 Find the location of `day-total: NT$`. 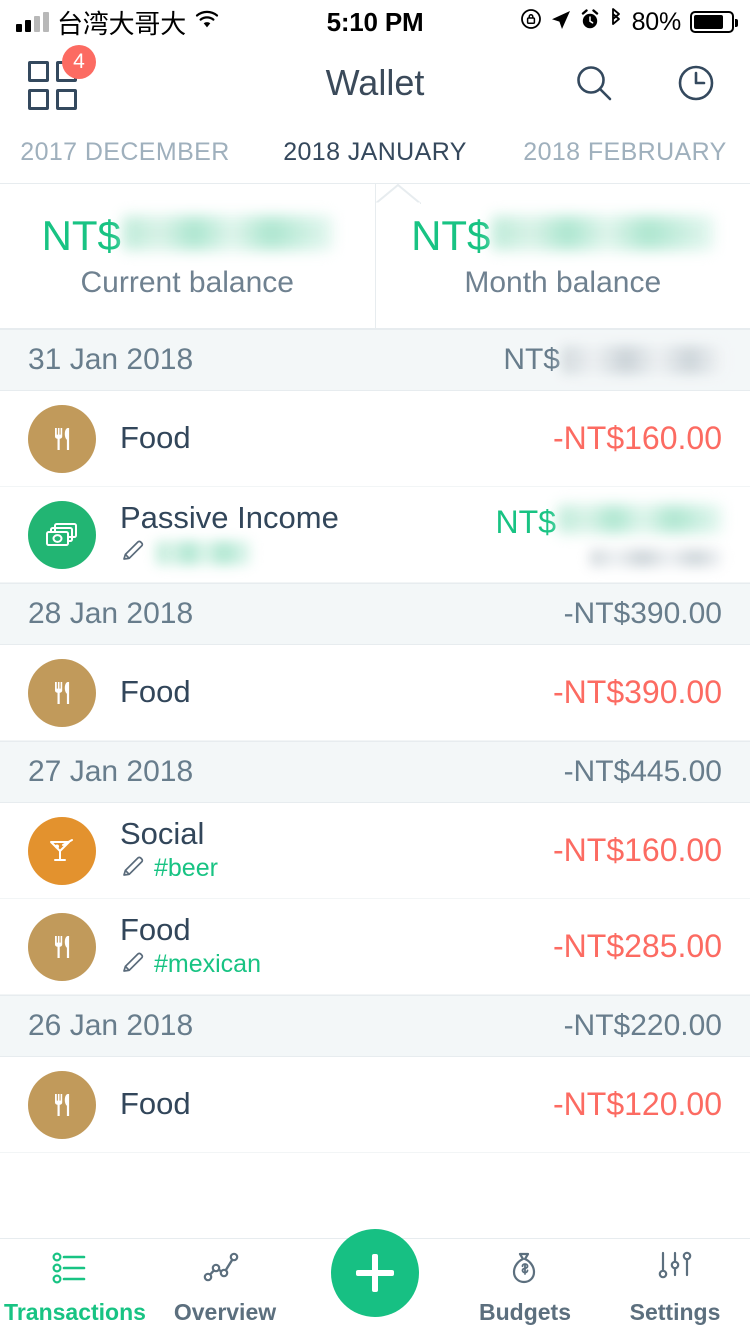

day-total: NT$ is located at coordinates (612, 360).